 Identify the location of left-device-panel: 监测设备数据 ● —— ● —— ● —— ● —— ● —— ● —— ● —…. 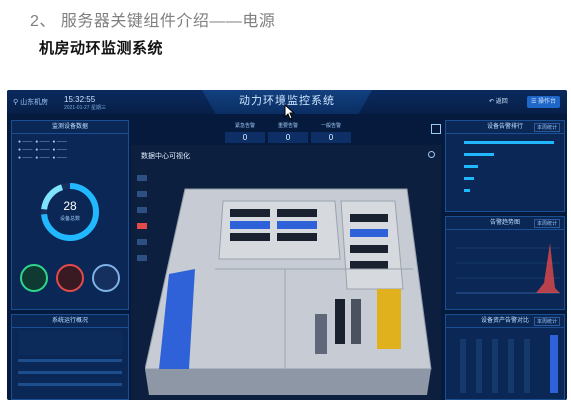
(70, 215).